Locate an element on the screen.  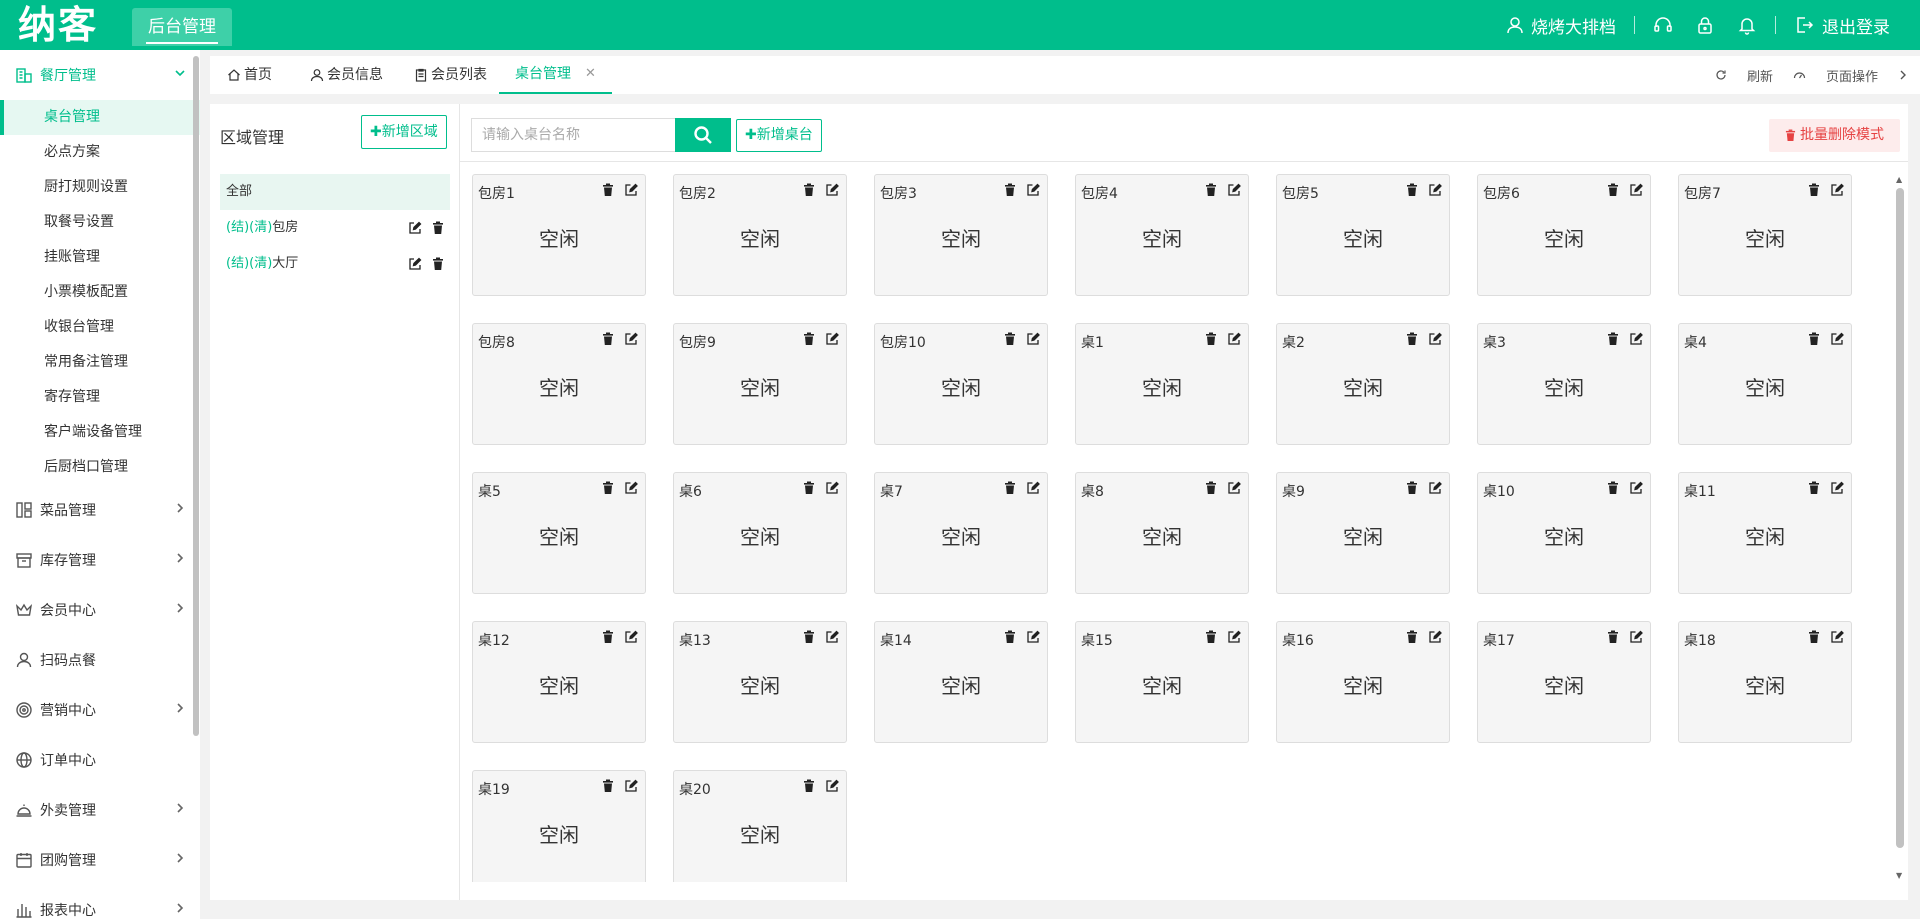
table-card: 包房9 空闲 is located at coordinates (760, 384).